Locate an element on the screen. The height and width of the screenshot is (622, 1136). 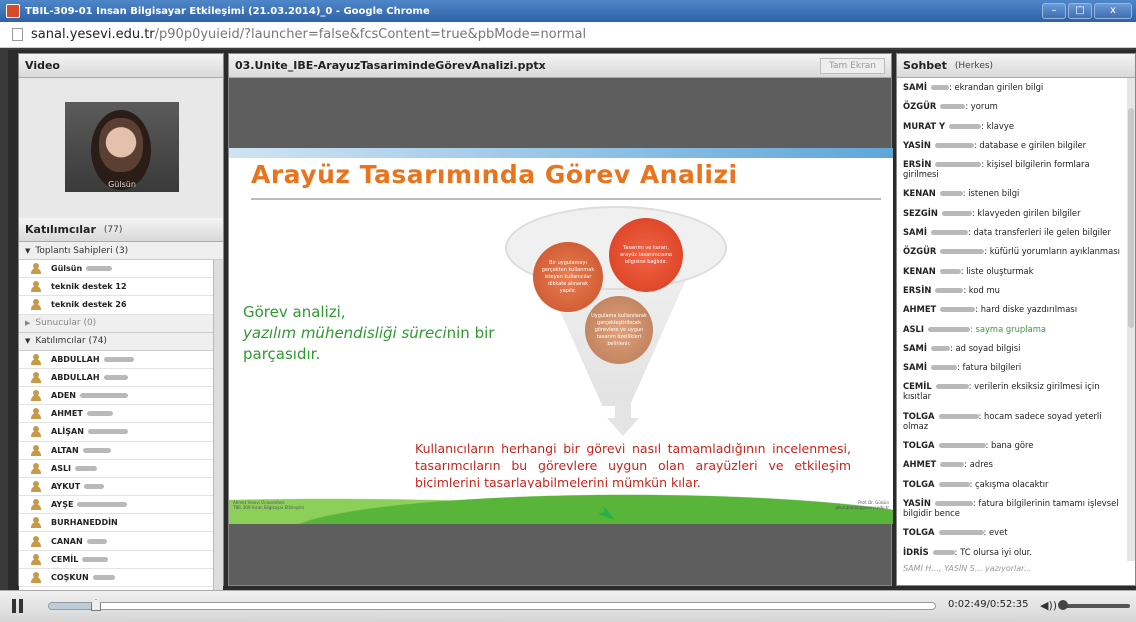
chat-message: SAMİ: fatura bilgileri is located at coordinates (1012, 367).